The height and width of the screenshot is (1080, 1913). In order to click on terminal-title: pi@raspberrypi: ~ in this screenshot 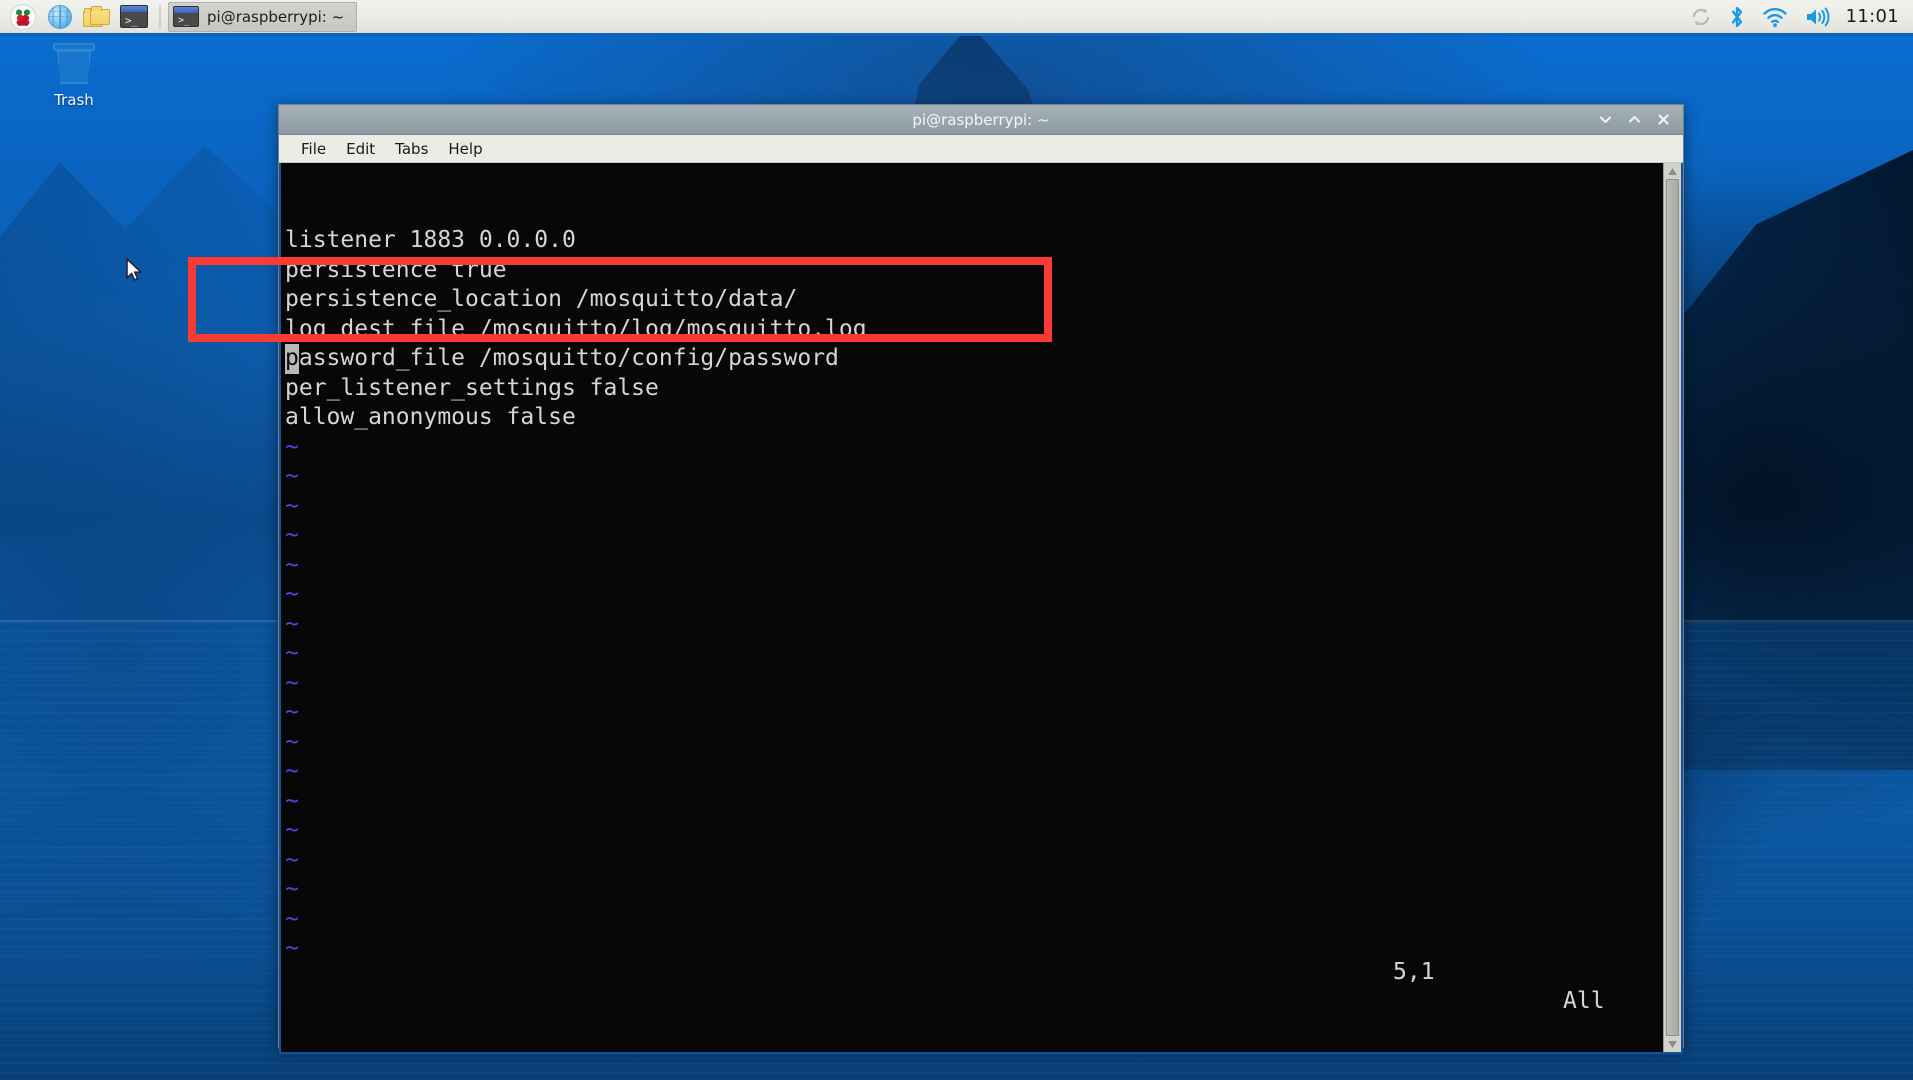, I will do `click(981, 119)`.